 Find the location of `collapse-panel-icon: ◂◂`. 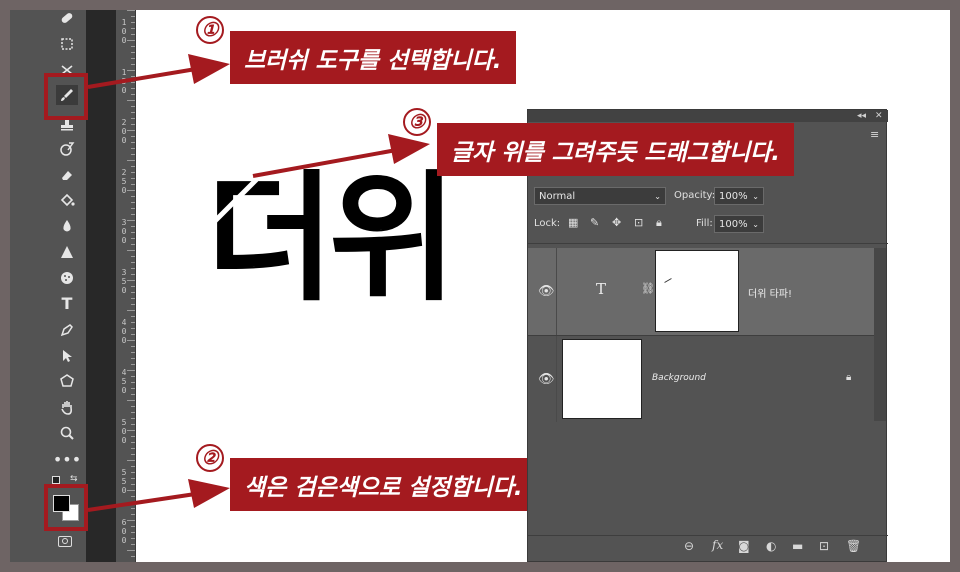

collapse-panel-icon: ◂◂ is located at coordinates (861, 116).